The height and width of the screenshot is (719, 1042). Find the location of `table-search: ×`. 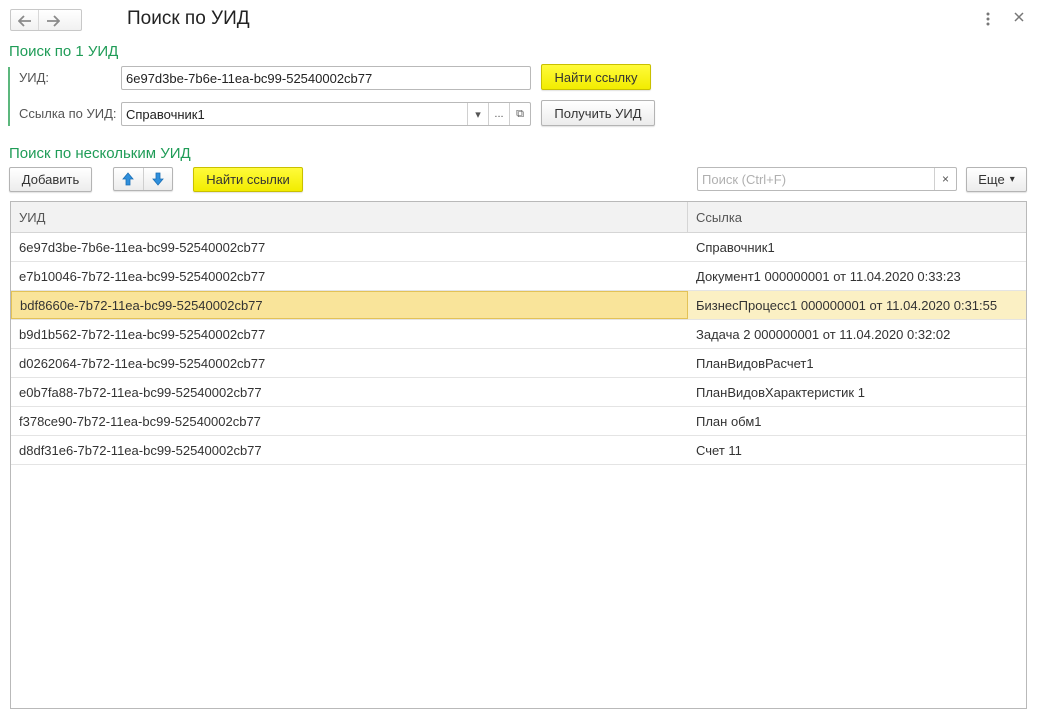

table-search: × is located at coordinates (827, 179).